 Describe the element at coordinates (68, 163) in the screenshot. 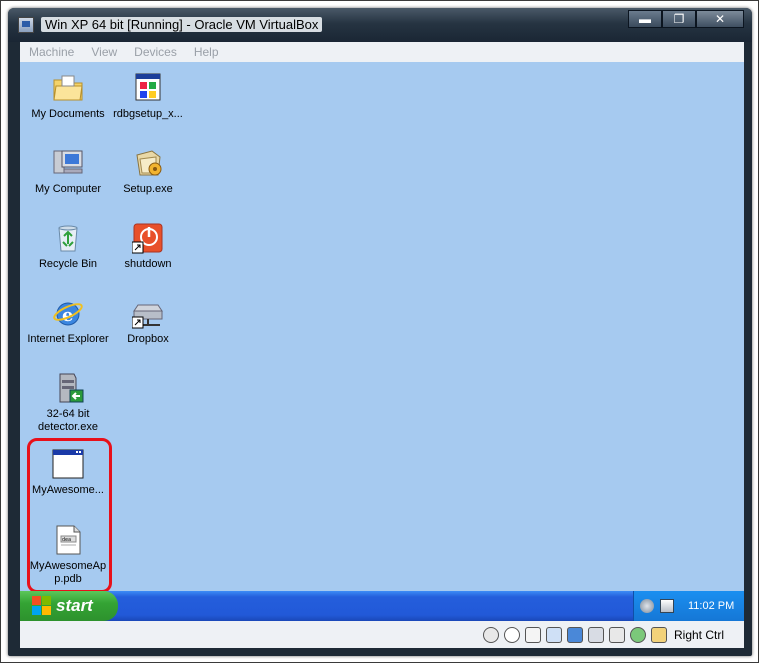

I see `computer-icon` at that location.